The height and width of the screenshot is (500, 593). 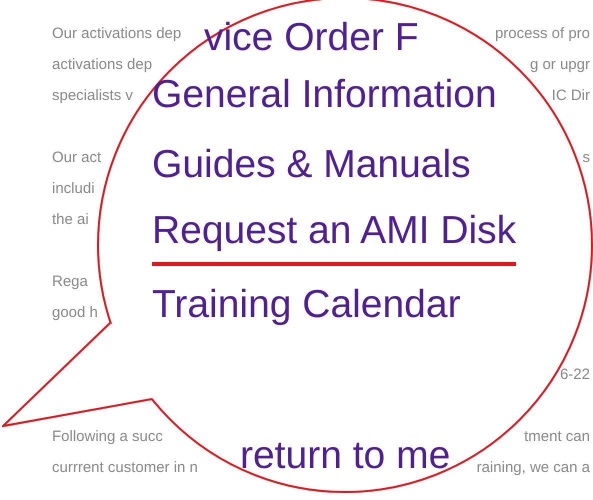 I want to click on paragraph-text: specialists v, so click(x=92, y=95).